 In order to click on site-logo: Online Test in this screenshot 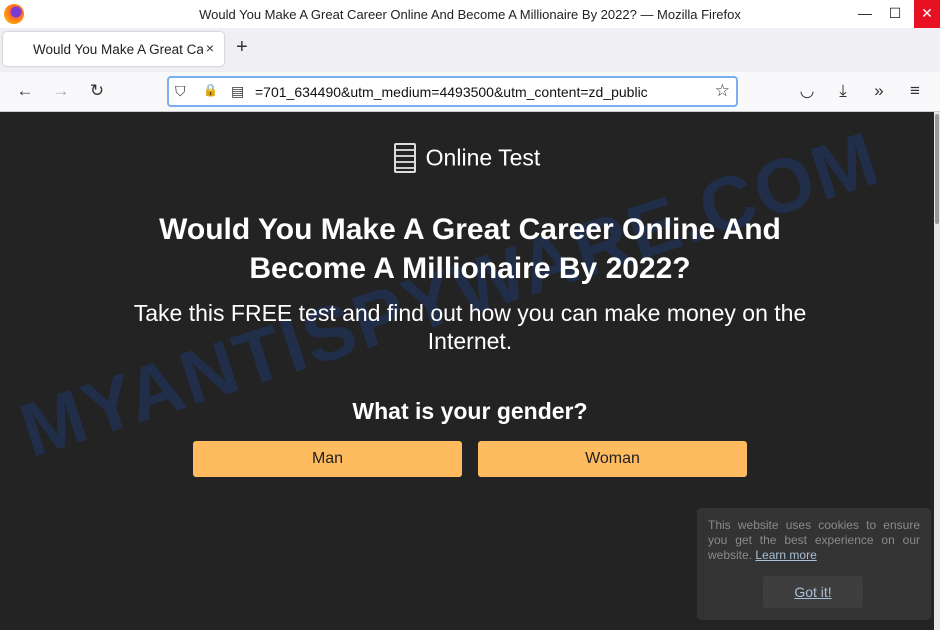, I will do `click(467, 158)`.